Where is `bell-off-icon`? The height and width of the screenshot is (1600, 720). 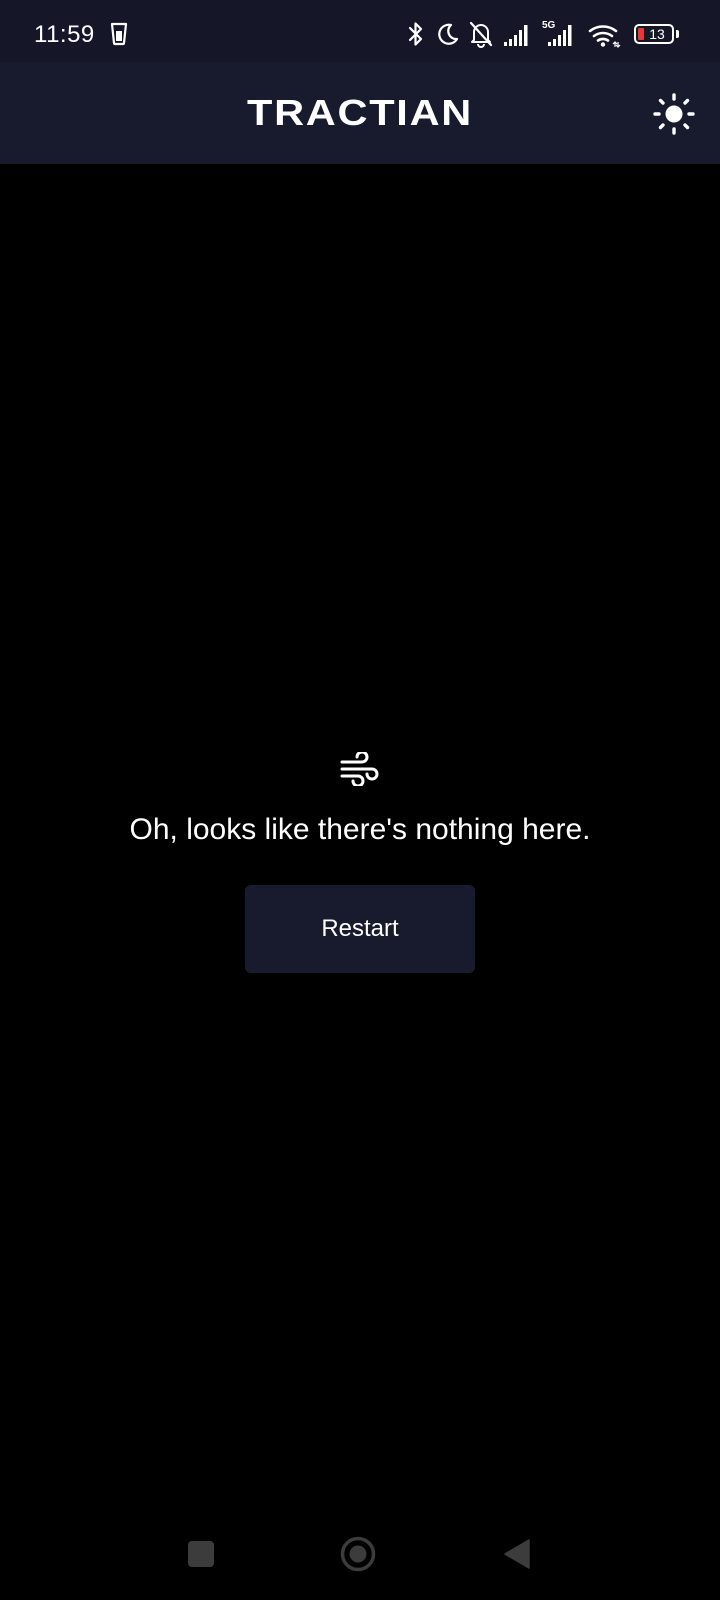 bell-off-icon is located at coordinates (481, 34).